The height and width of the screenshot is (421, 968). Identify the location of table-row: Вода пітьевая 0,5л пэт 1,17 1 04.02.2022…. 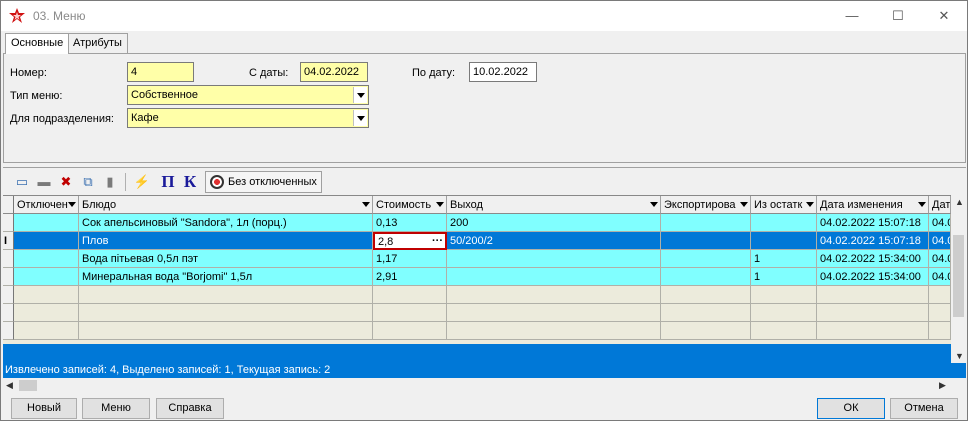
(477, 259).